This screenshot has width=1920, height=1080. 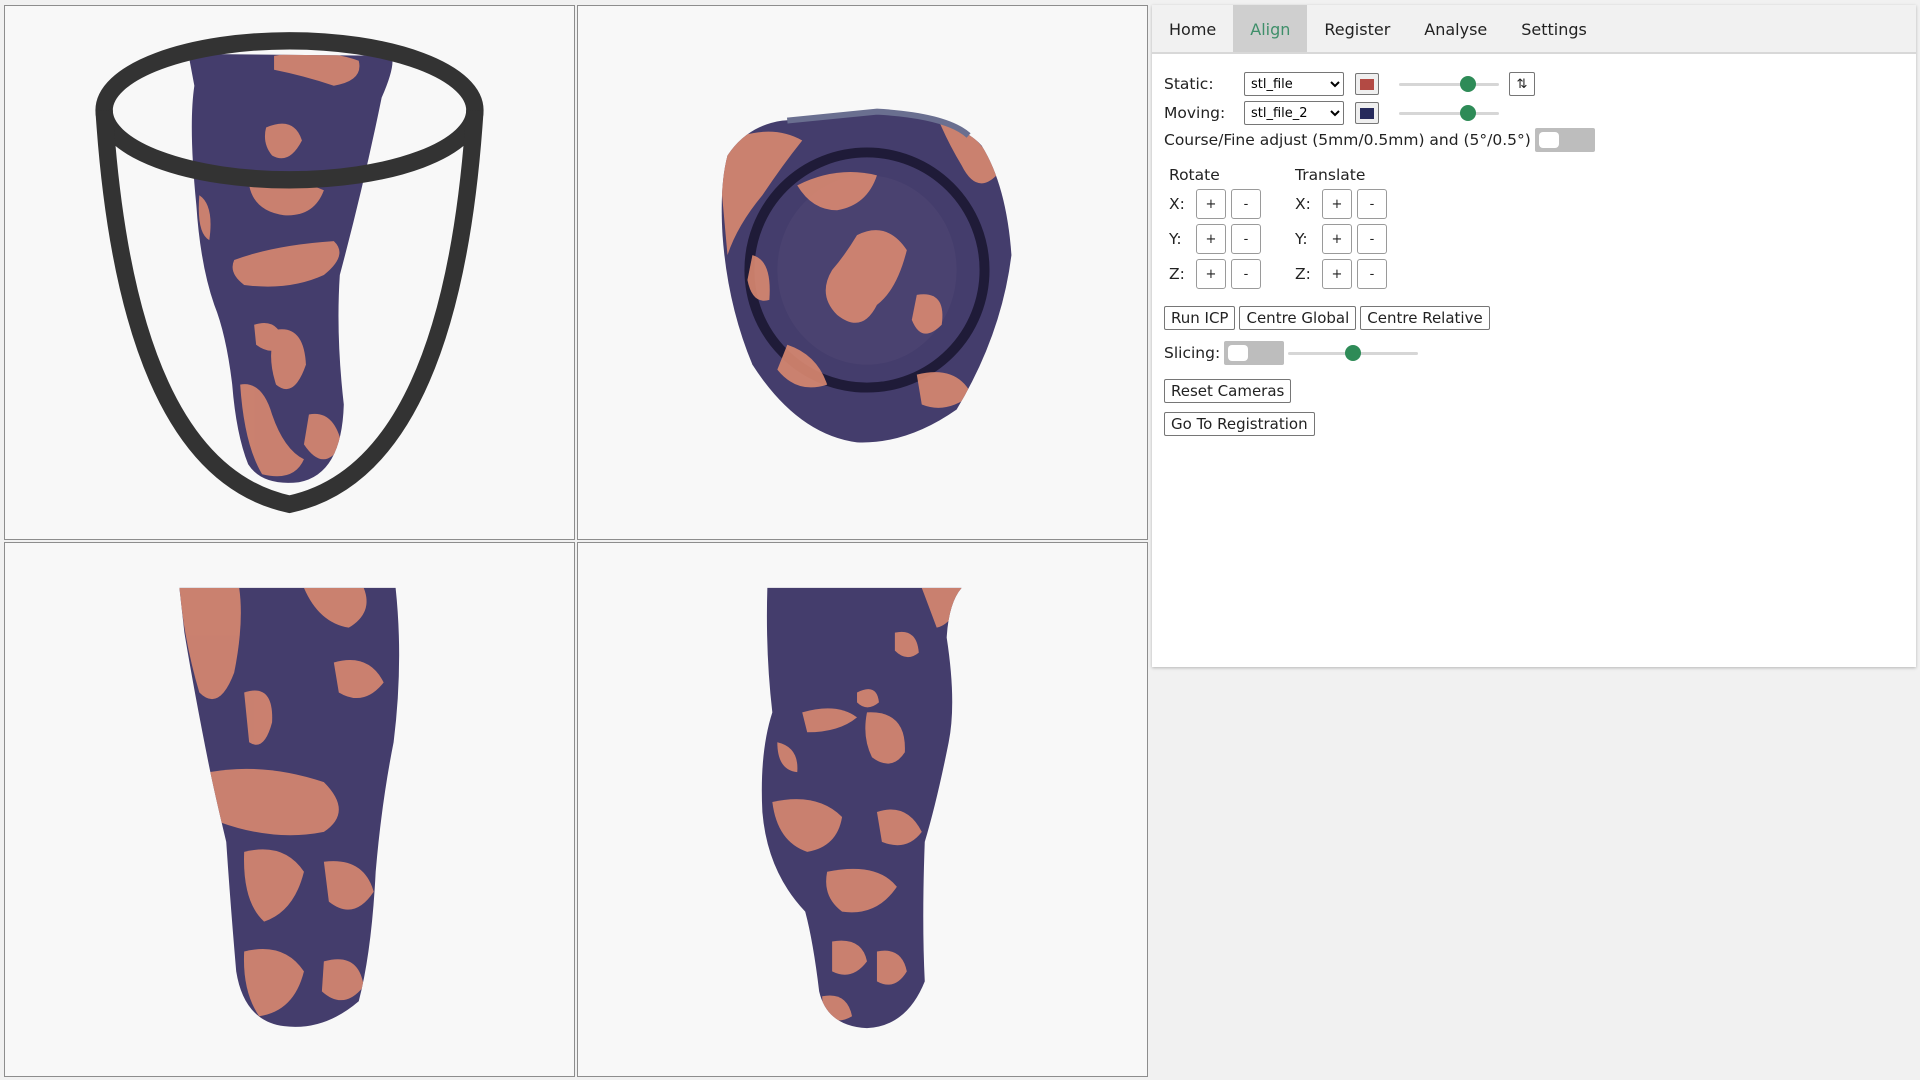 What do you see at coordinates (1177, 274) in the screenshot?
I see `rotate-z-label: Z:` at bounding box center [1177, 274].